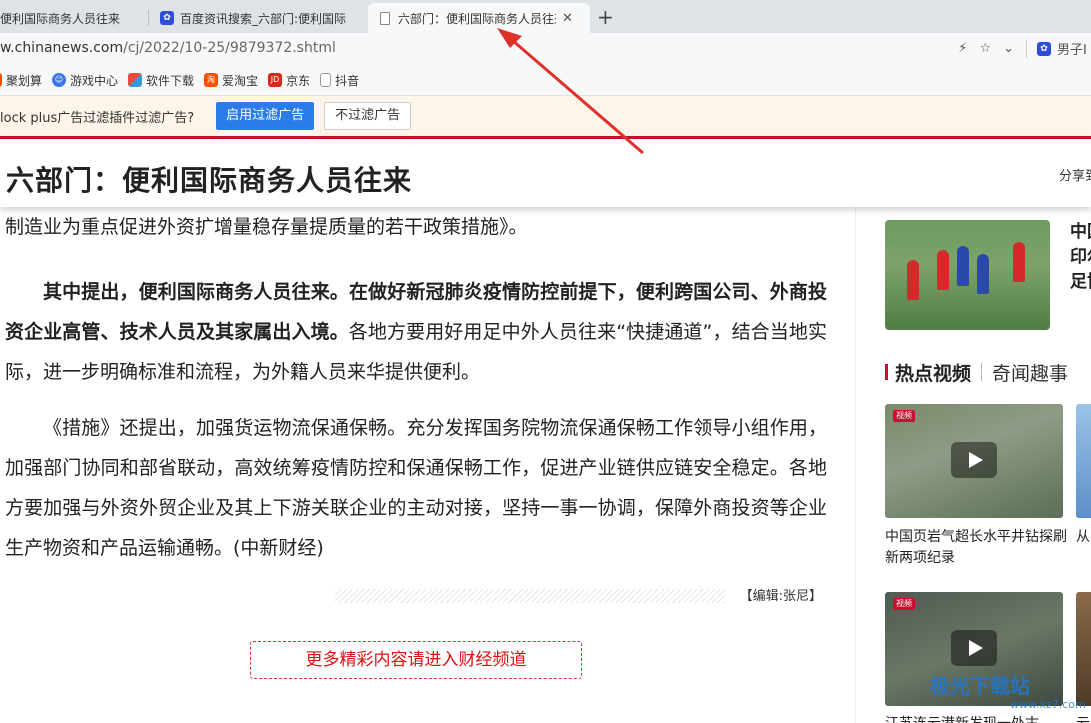 Image resolution: width=1091 pixels, height=723 pixels. Describe the element at coordinates (1044, 48) in the screenshot. I see `baidu-search-icon: ✿` at that location.